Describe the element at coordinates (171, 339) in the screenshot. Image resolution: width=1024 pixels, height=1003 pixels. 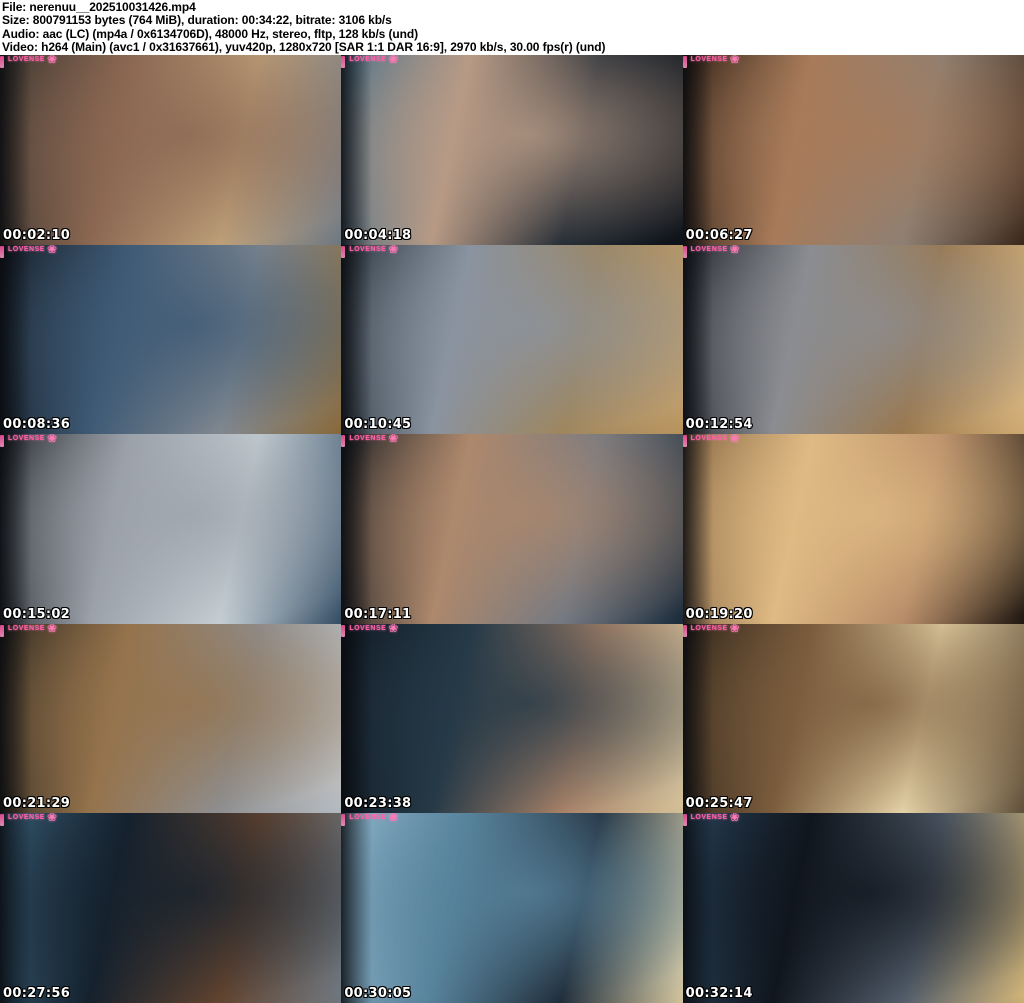
I see `video-thumbnail: Lovense ❀ 00:08:36` at that location.